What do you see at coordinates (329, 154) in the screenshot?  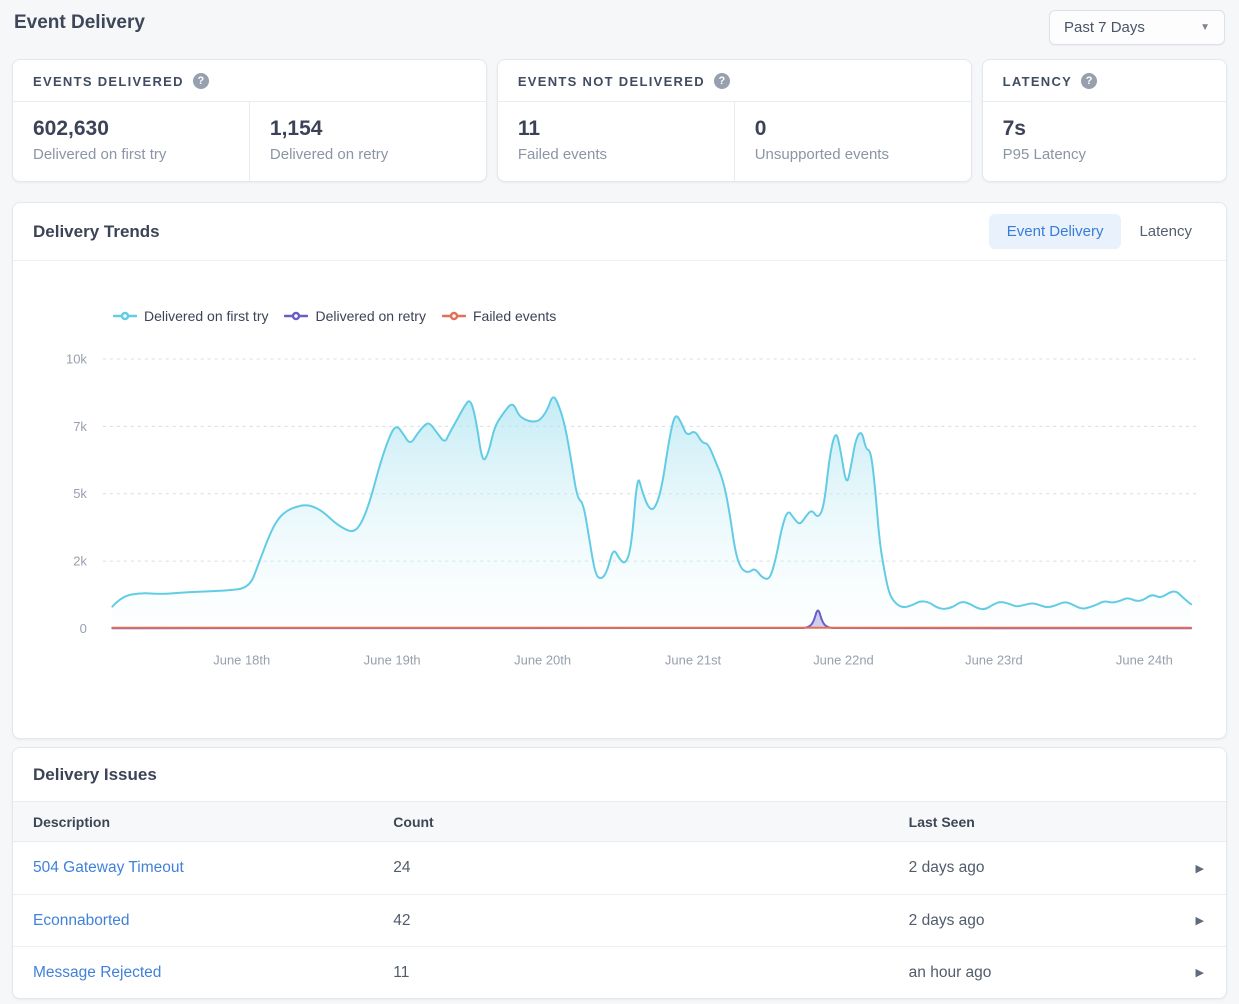 I see `metric-label: Delivered on retry` at bounding box center [329, 154].